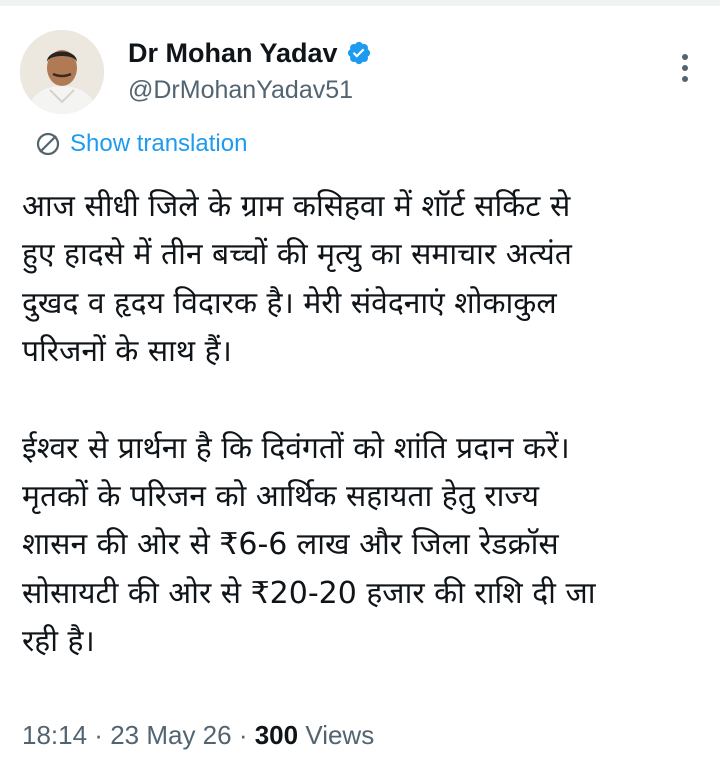 The height and width of the screenshot is (776, 720). Describe the element at coordinates (290, 545) in the screenshot. I see `tweet-line: शासन की ओर से ₹6-6 लाख और जिला रेडक्रॉस` at that location.